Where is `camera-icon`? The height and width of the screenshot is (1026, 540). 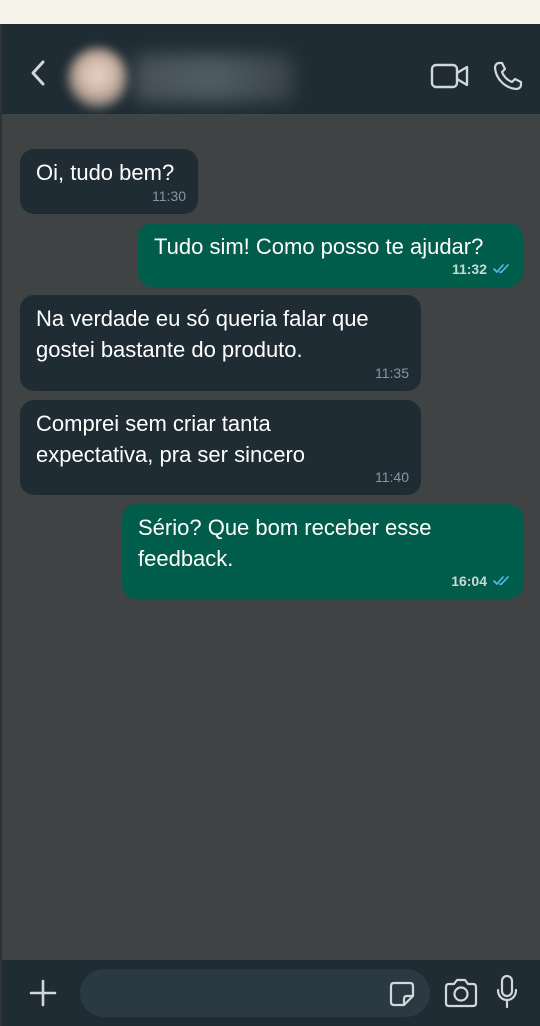 camera-icon is located at coordinates (461, 993).